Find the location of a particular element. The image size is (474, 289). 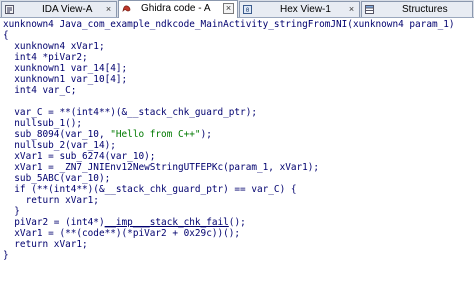

tab-hex-view-1: 0 Hex View-1 × is located at coordinates (299, 9).